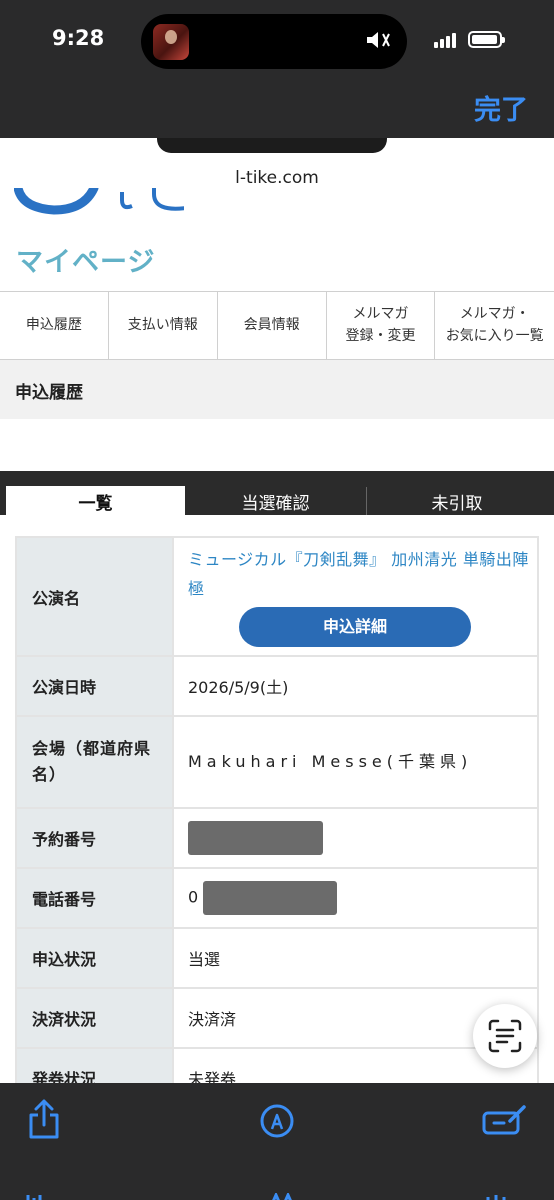  What do you see at coordinates (381, 325) in the screenshot?
I see `menu-item-newsletter-register: メルマガ 登録・変更` at bounding box center [381, 325].